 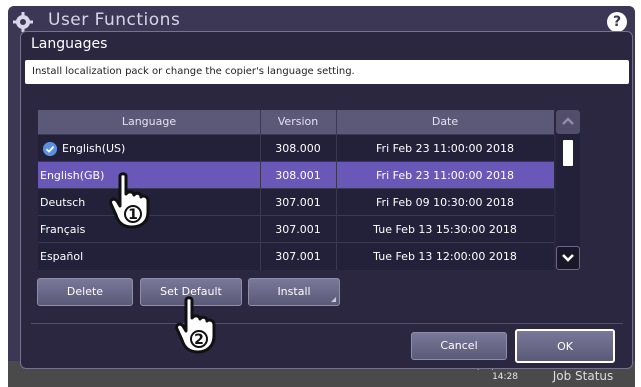 I want to click on cancel-button: Cancel, so click(x=459, y=346).